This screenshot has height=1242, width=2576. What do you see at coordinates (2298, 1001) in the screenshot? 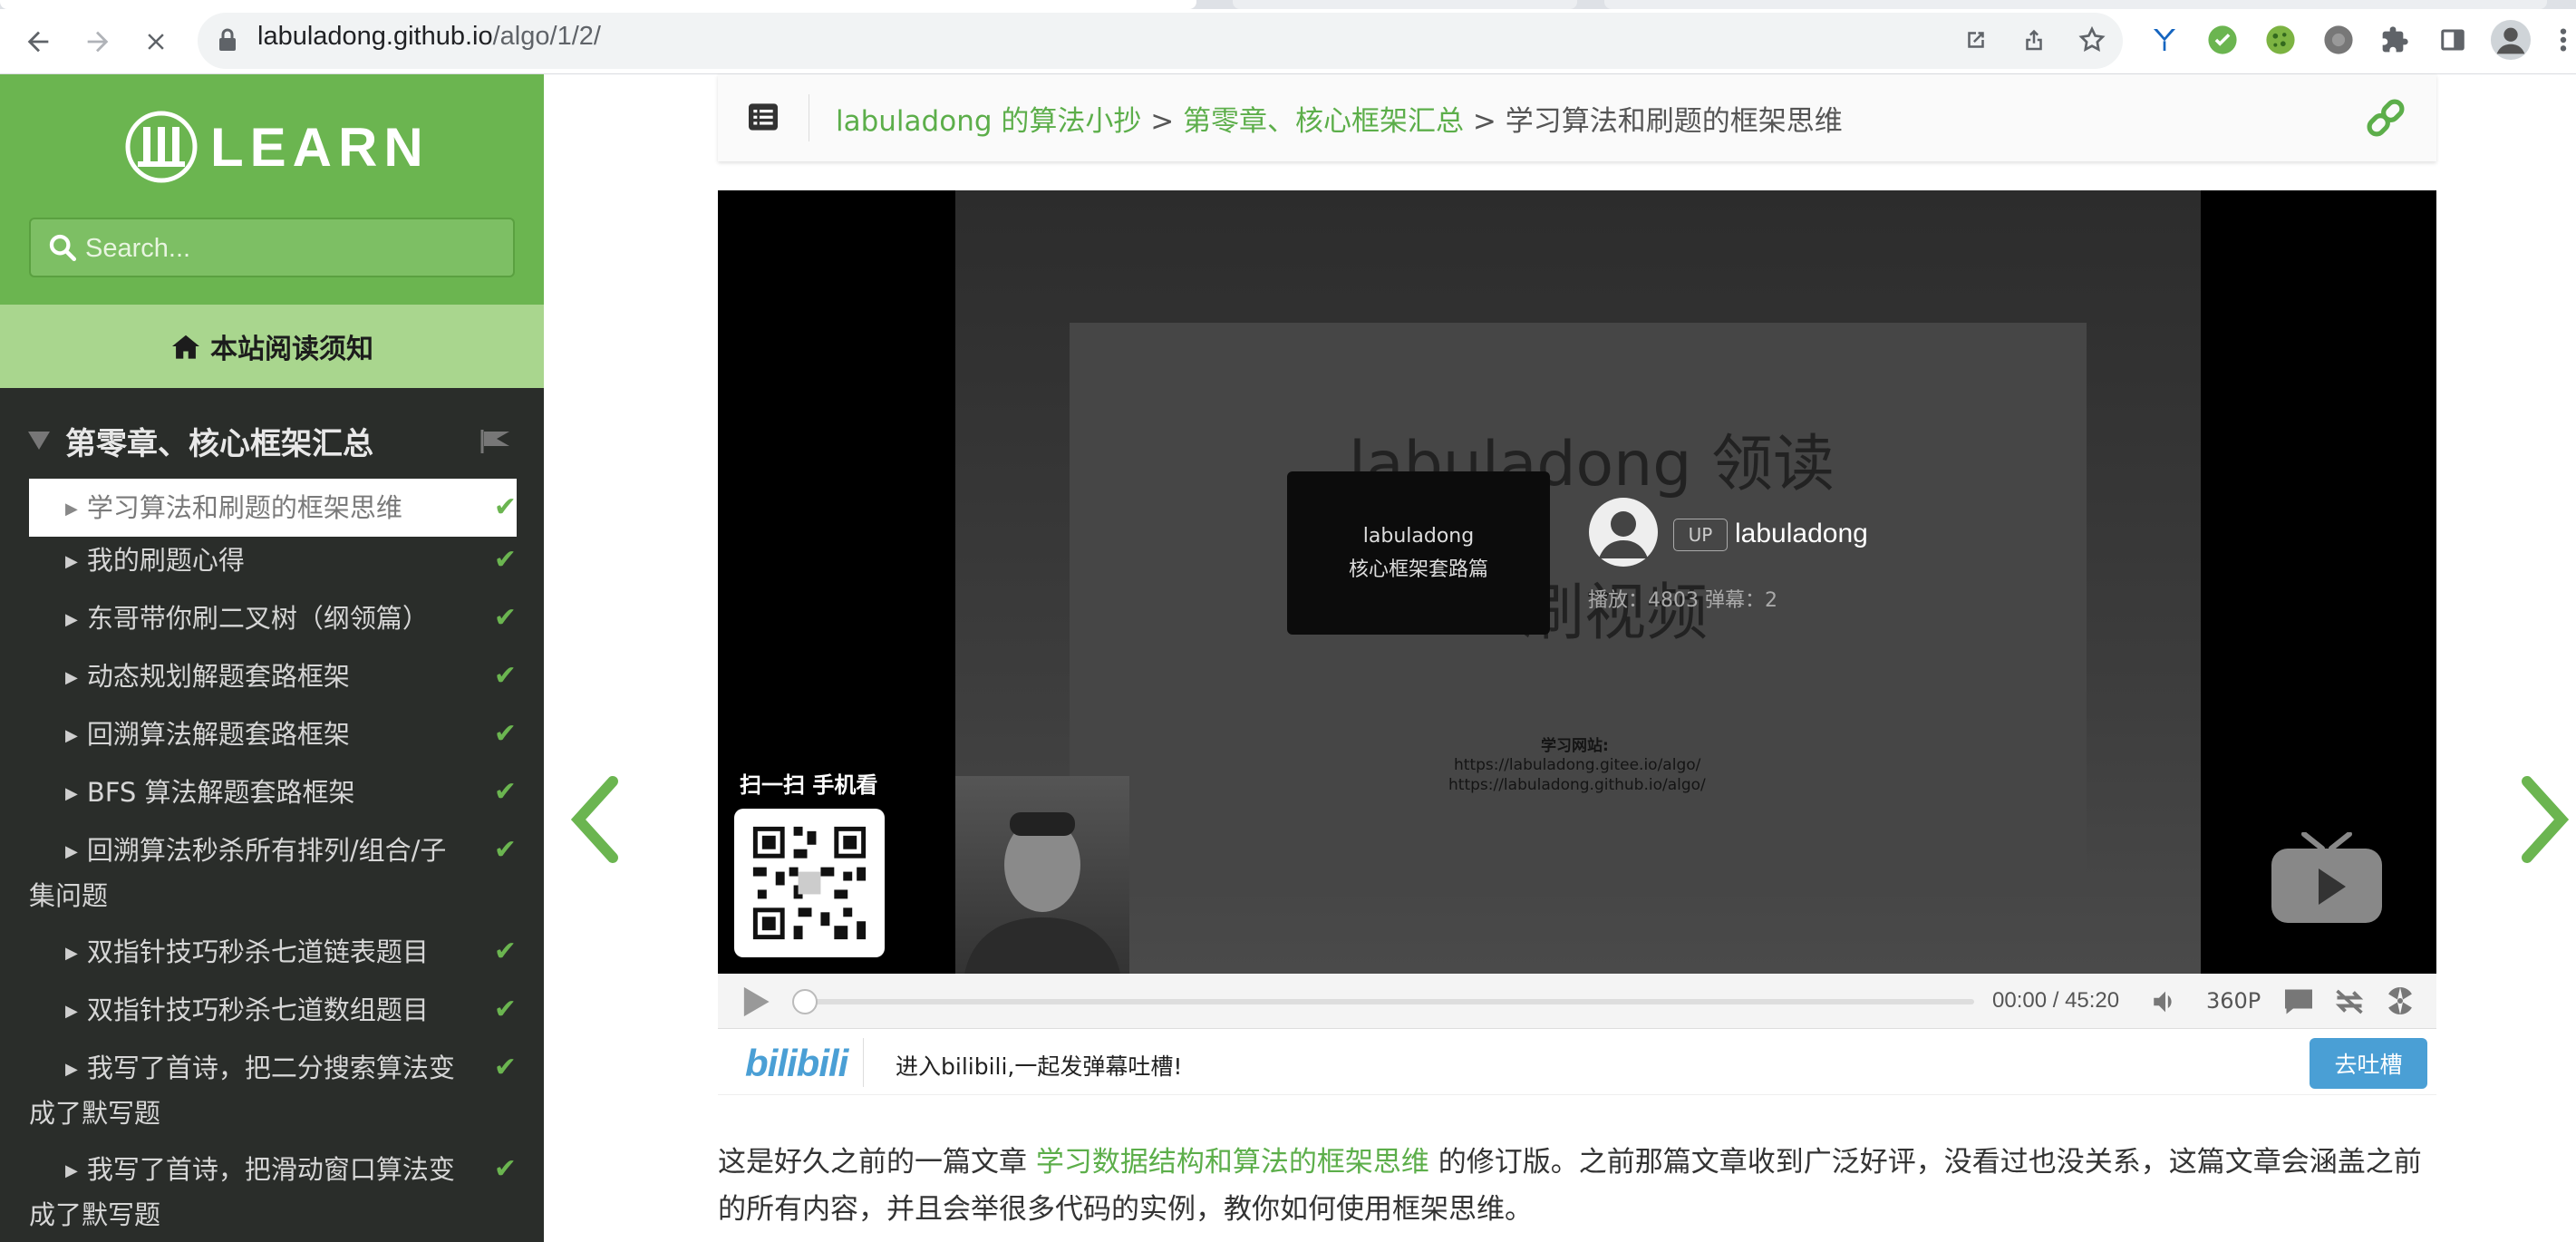
I see `danmaku-icon` at bounding box center [2298, 1001].